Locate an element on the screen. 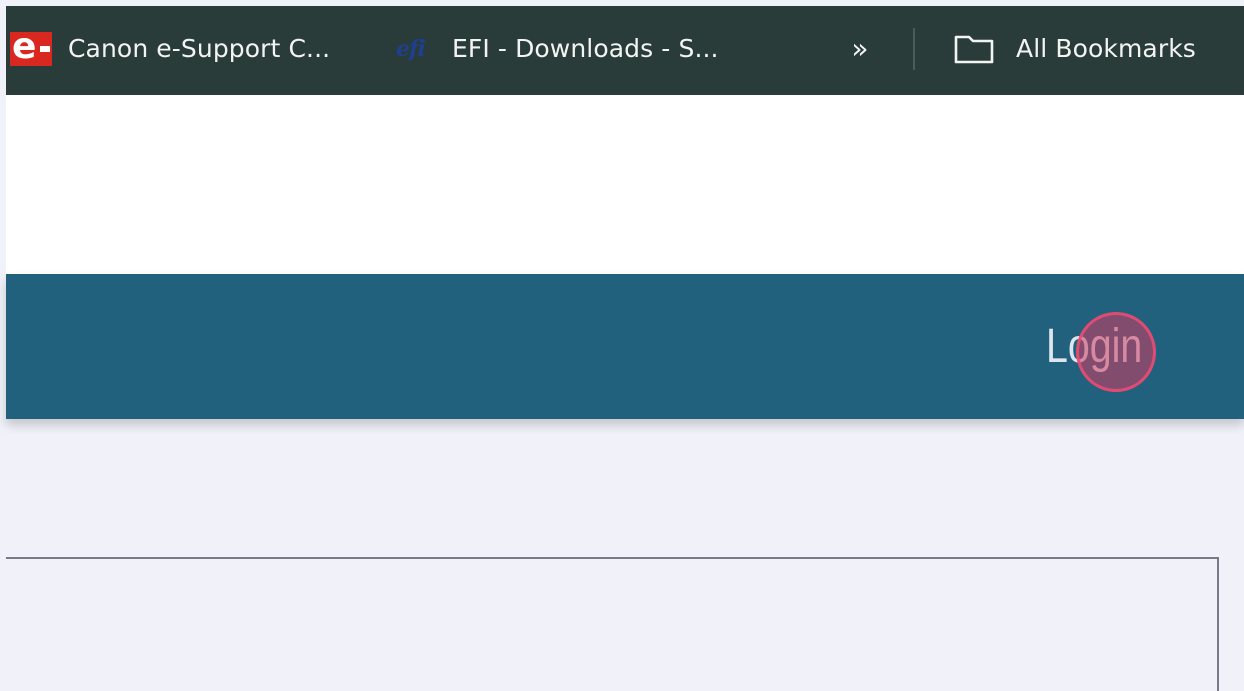  canon-e-favicon-icon: e is located at coordinates (31, 46).